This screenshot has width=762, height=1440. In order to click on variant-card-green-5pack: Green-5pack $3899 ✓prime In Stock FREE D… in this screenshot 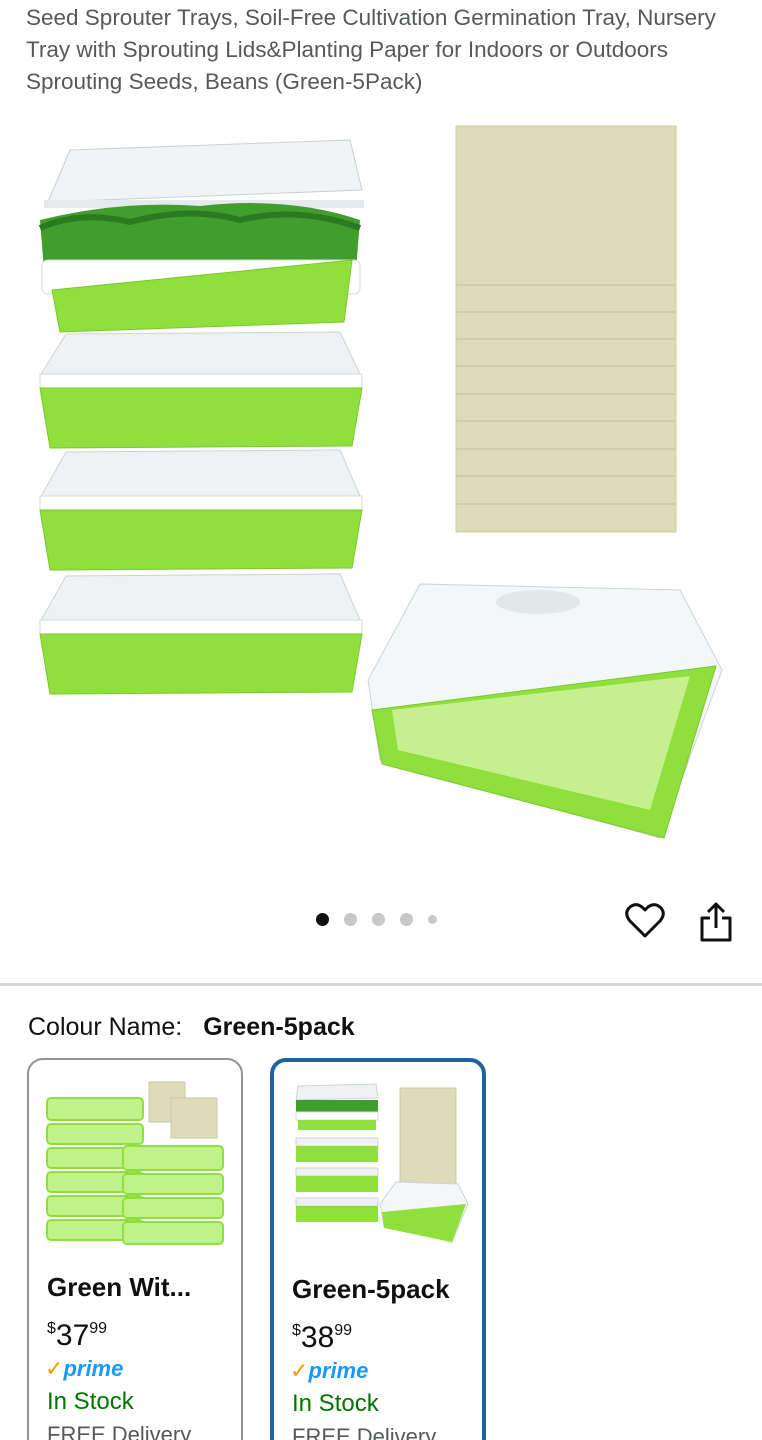, I will do `click(378, 1249)`.